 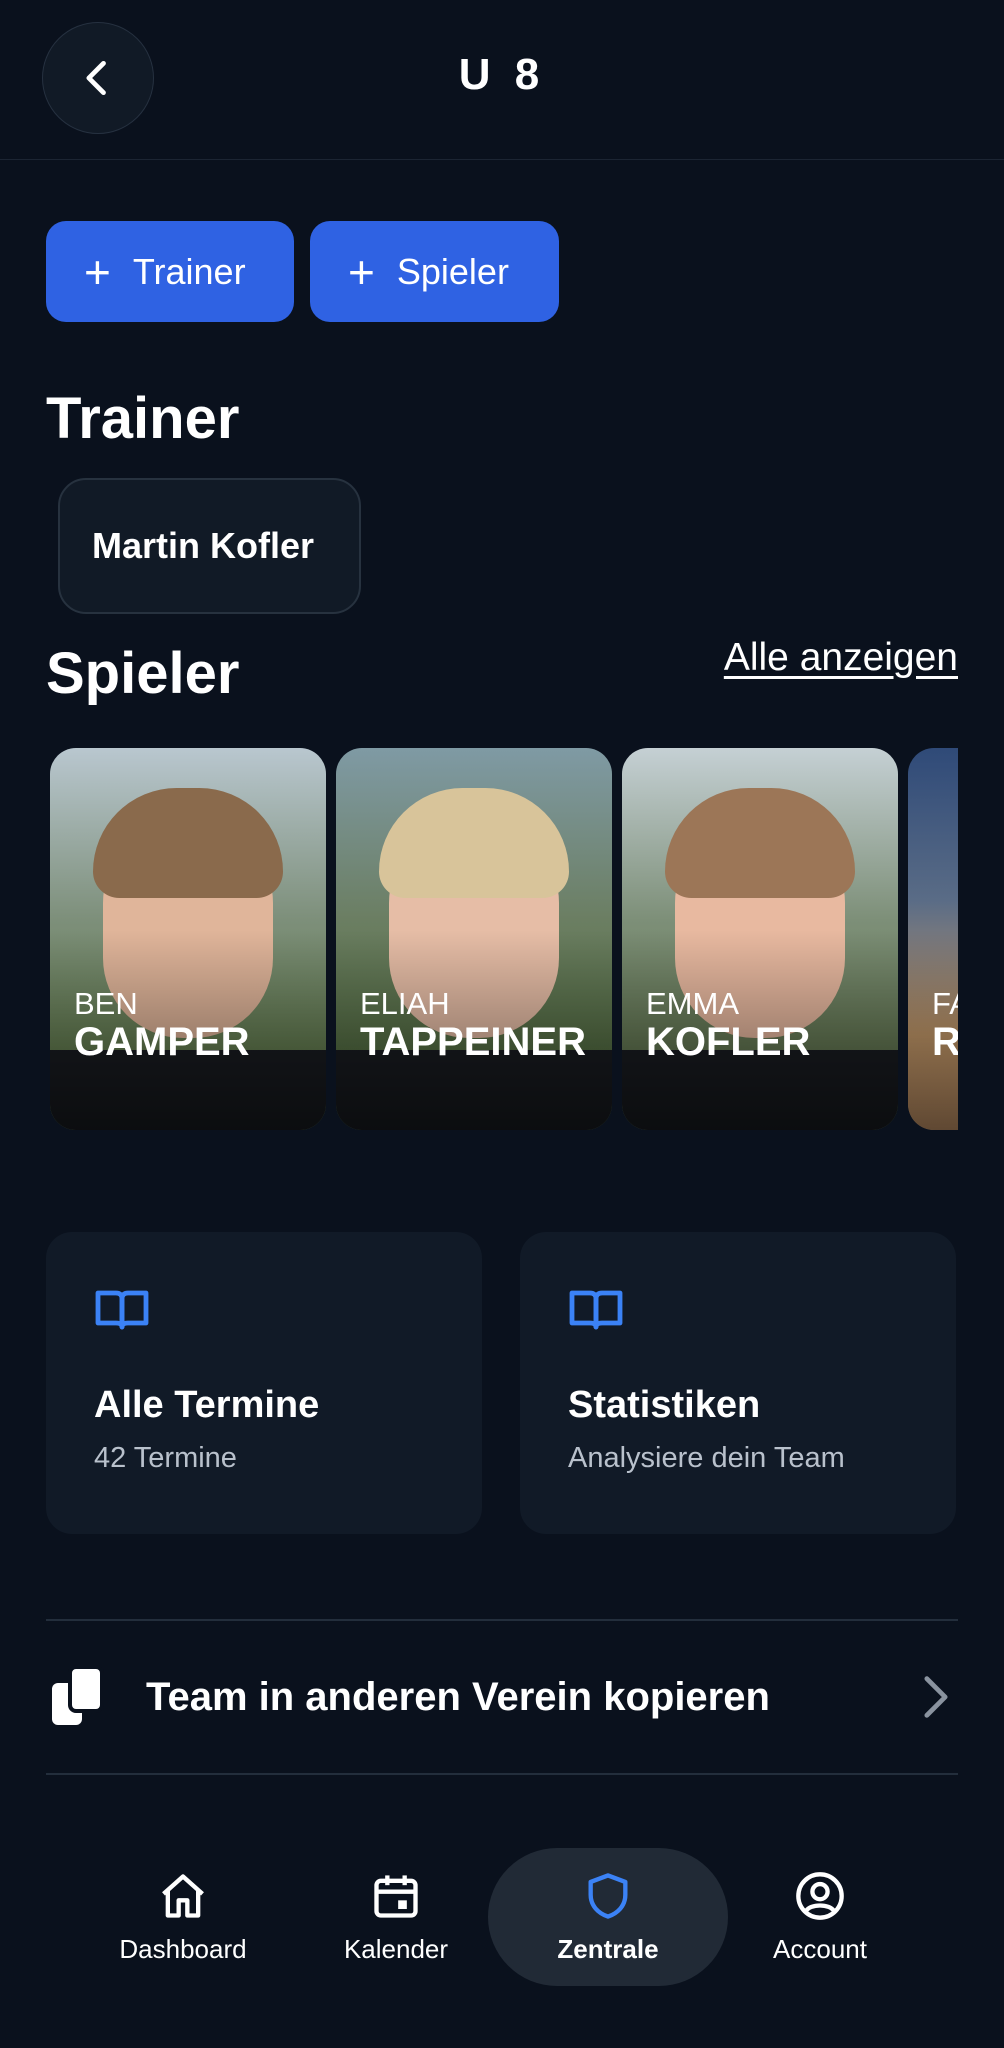 What do you see at coordinates (820, 1948) in the screenshot?
I see `nav-label: Account` at bounding box center [820, 1948].